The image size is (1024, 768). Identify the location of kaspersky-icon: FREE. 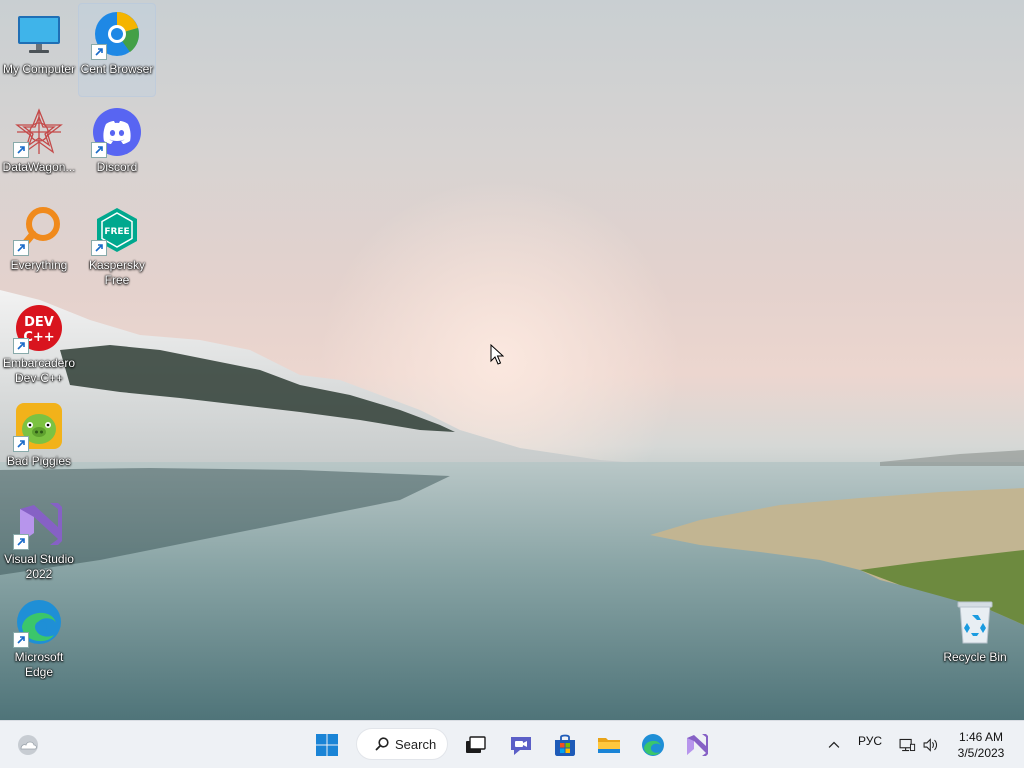
(117, 230).